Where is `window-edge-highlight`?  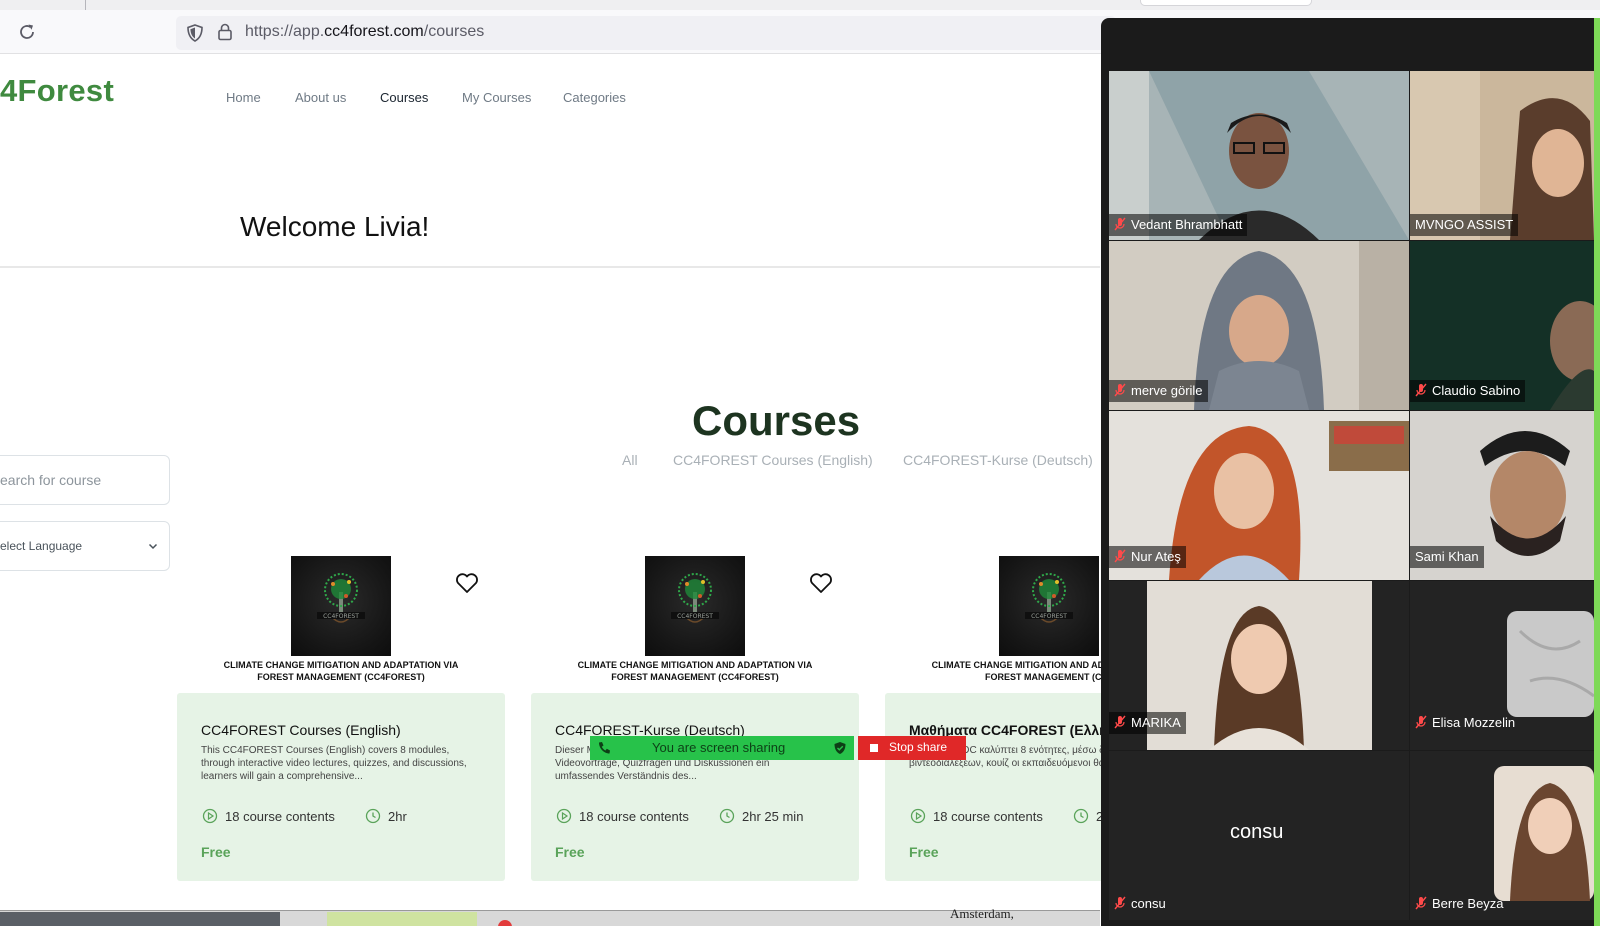
window-edge-highlight is located at coordinates (1597, 472).